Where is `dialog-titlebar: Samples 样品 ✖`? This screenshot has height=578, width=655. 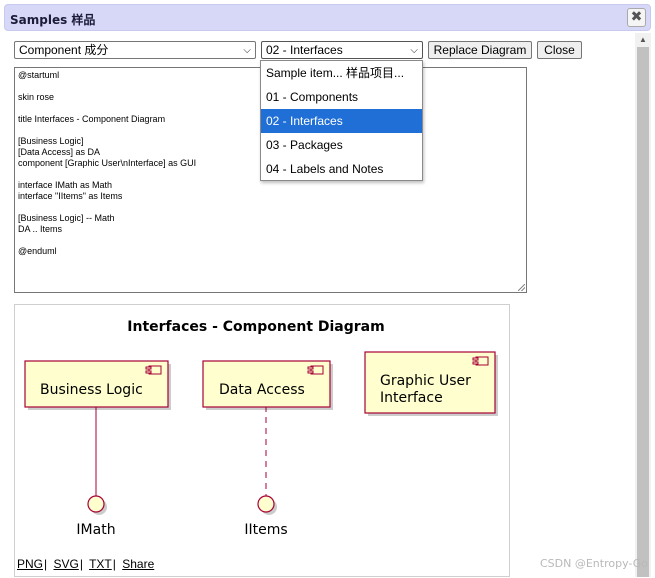 dialog-titlebar: Samples 样品 ✖ is located at coordinates (327, 17).